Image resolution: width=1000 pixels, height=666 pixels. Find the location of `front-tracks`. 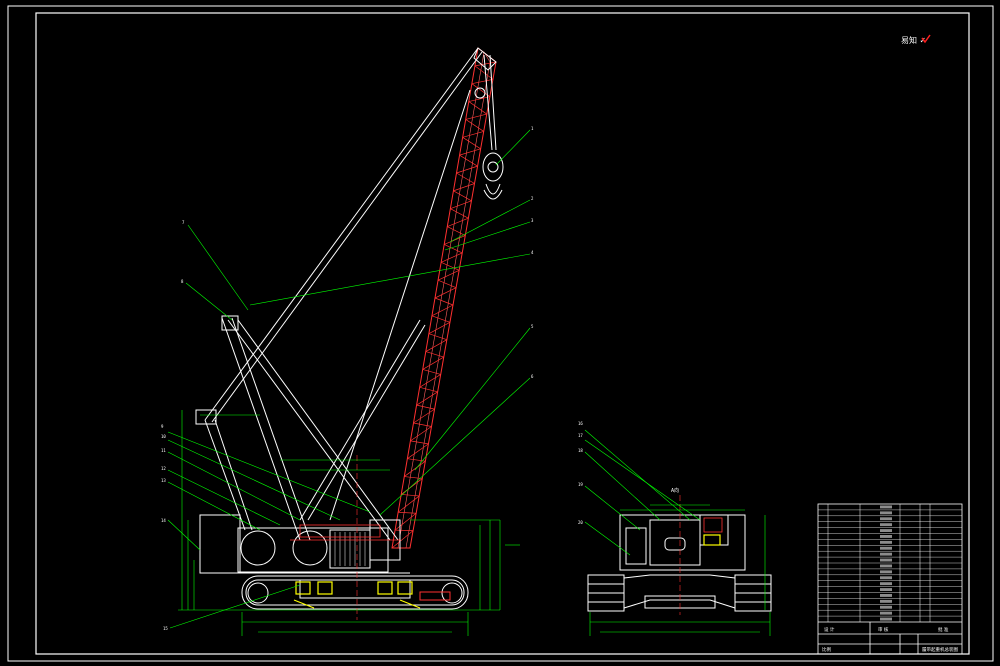

front-tracks is located at coordinates (679, 593).